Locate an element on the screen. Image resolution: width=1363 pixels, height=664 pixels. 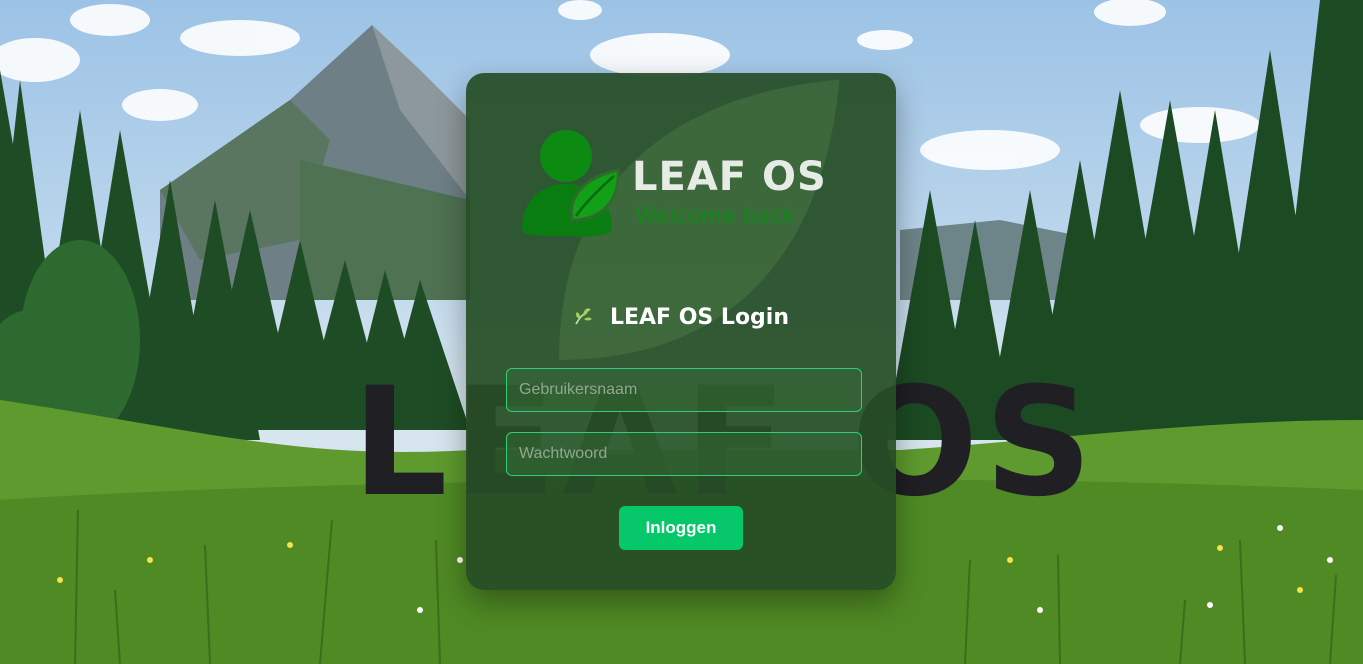
username-input is located at coordinates (684, 390).